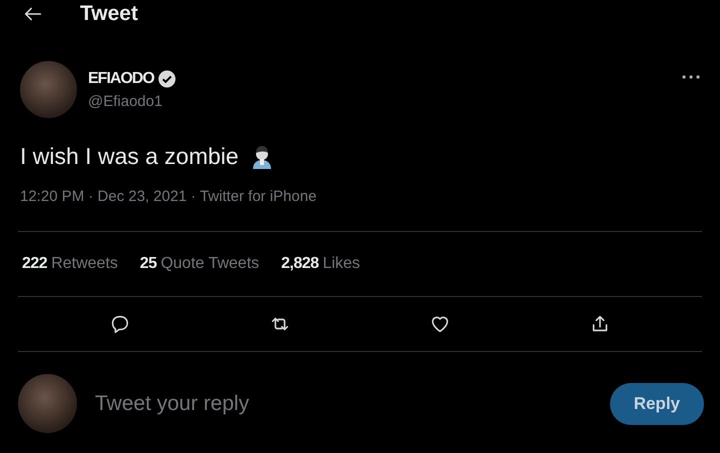 Image resolution: width=720 pixels, height=453 pixels. I want to click on person-emoji-icon, so click(261, 156).